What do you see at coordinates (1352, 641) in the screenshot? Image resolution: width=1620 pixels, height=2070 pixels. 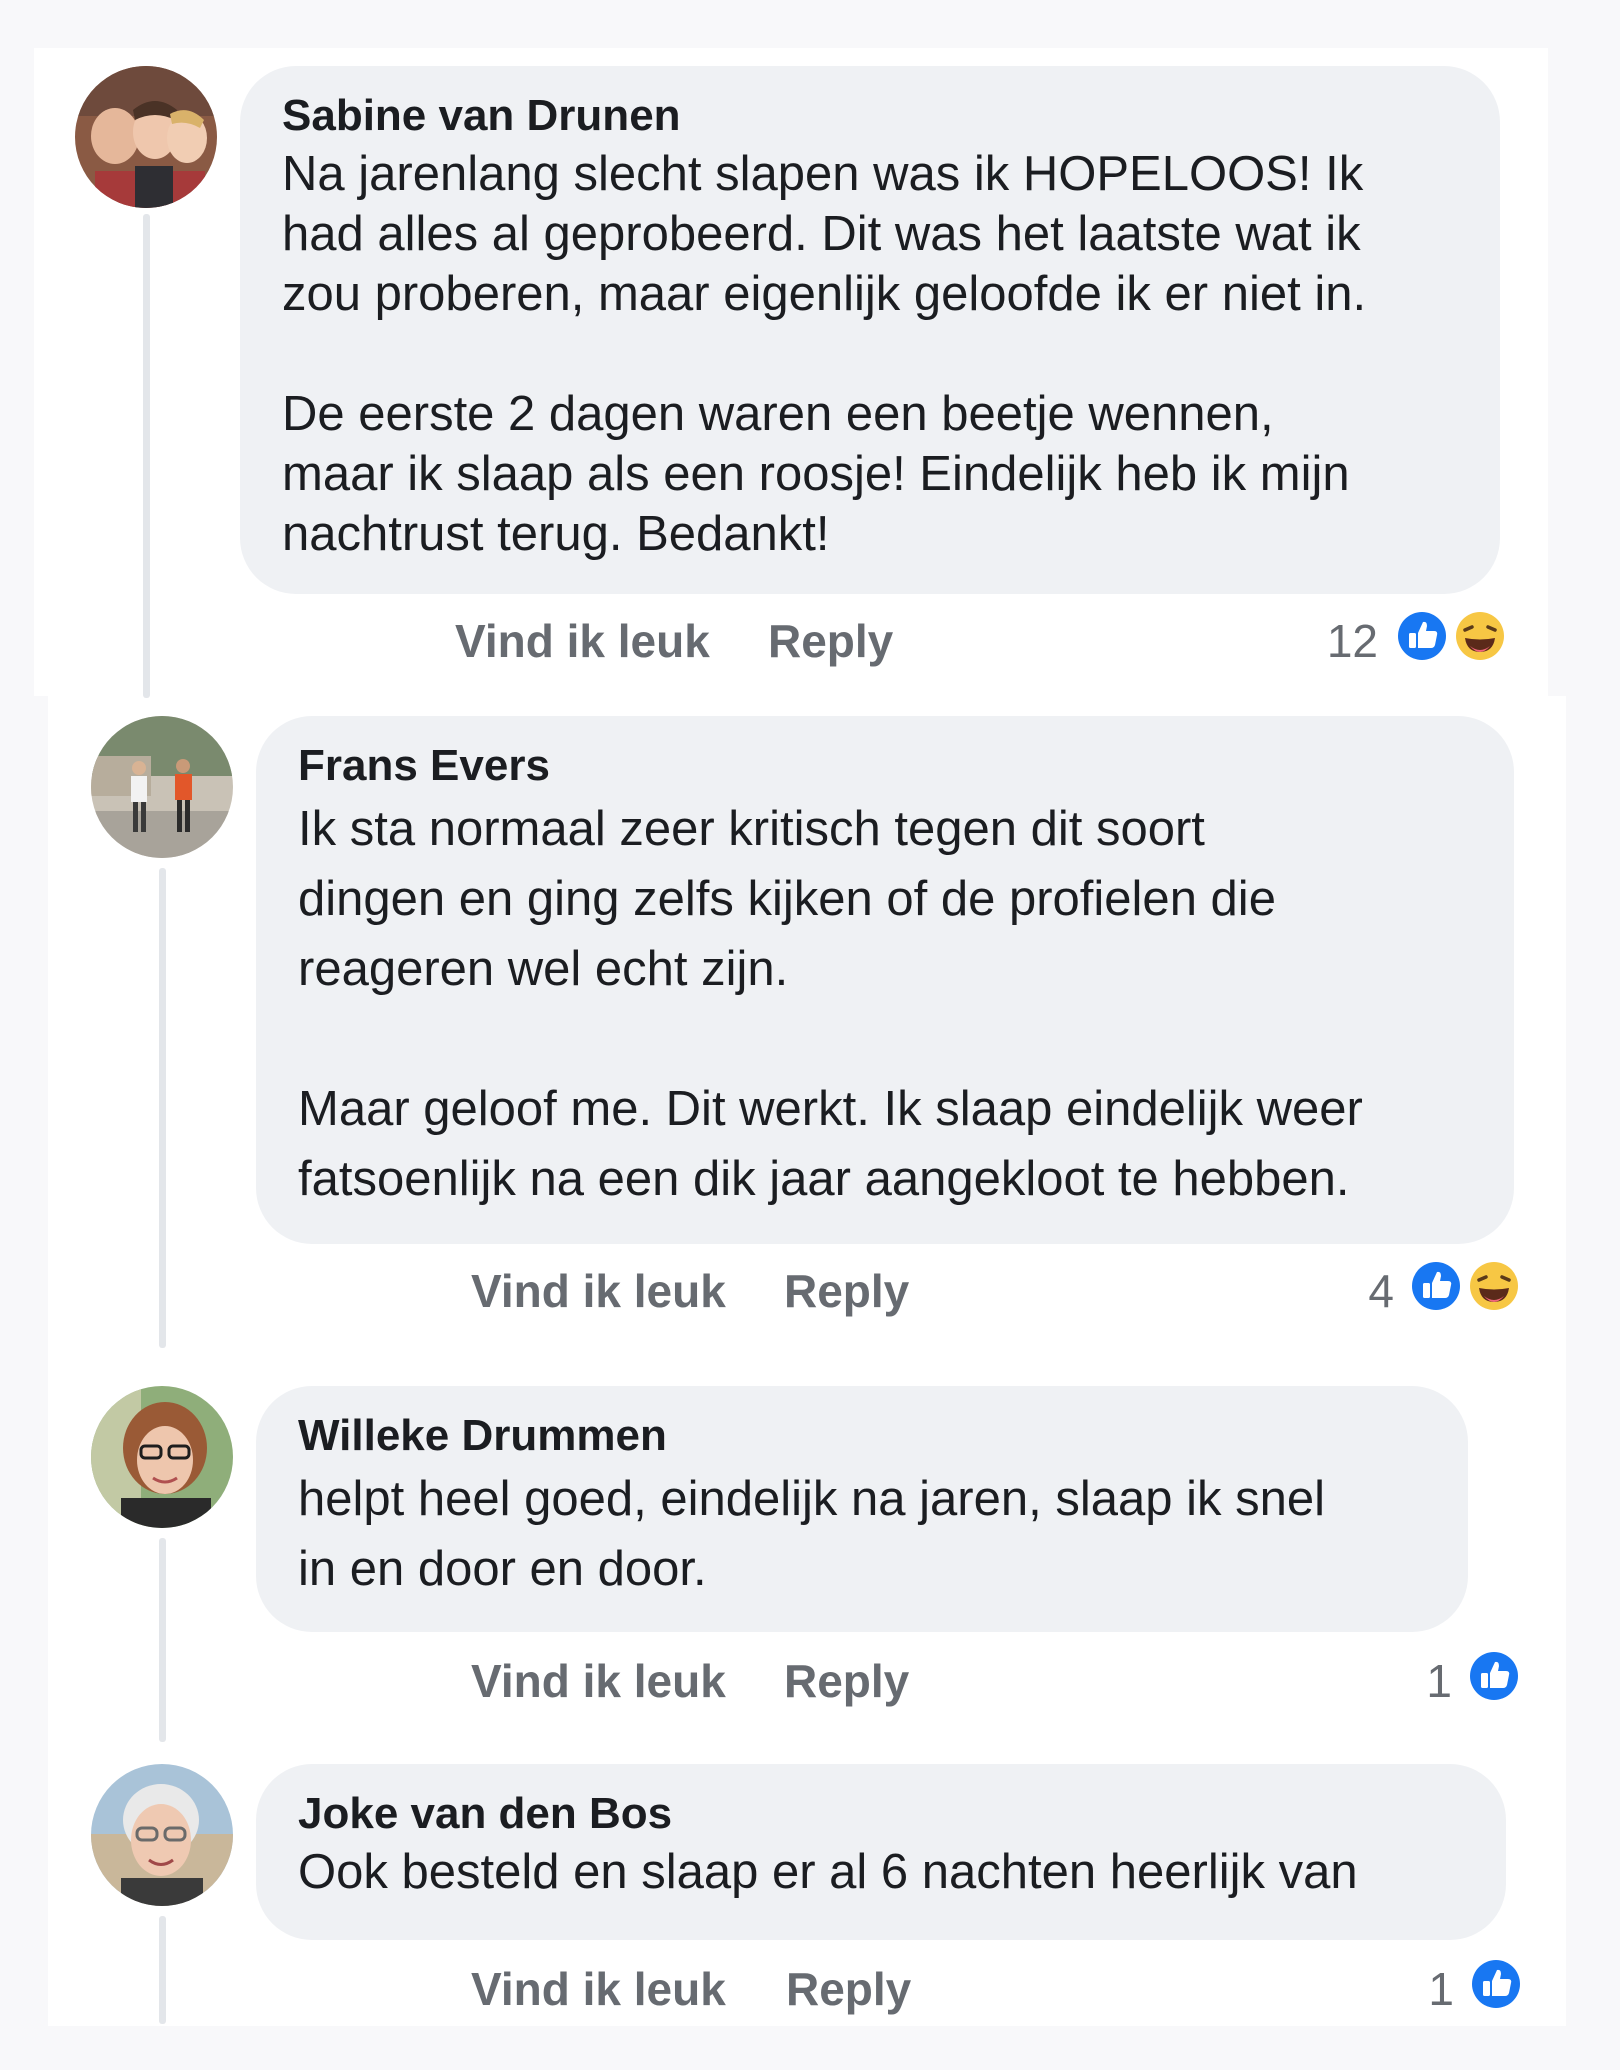 I see `reaction-count: 12` at bounding box center [1352, 641].